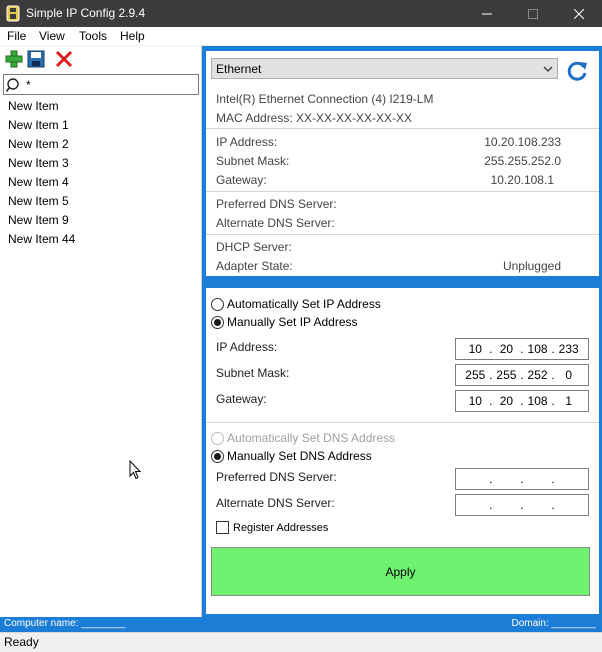  I want to click on alt-dns-field-label: Alternate DNS Server:, so click(275, 503).